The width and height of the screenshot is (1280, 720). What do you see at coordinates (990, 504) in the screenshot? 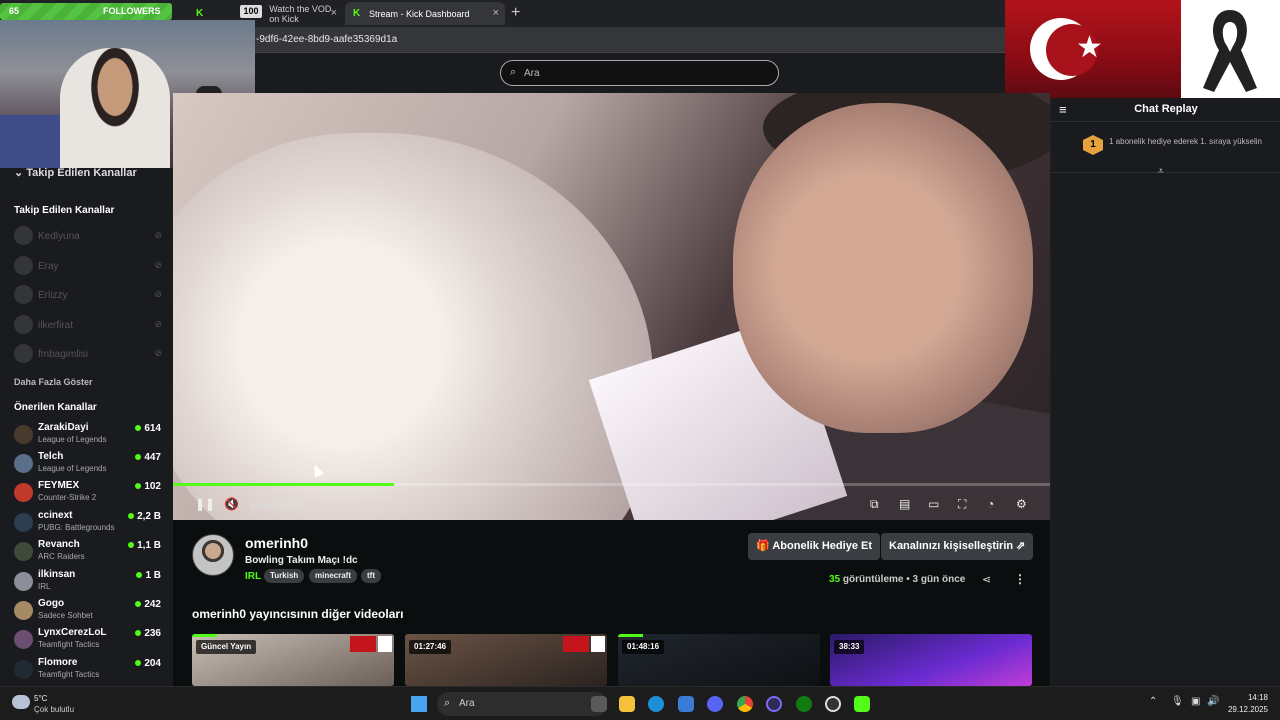
I see `playback-speed-icon: ◔` at bounding box center [990, 504].